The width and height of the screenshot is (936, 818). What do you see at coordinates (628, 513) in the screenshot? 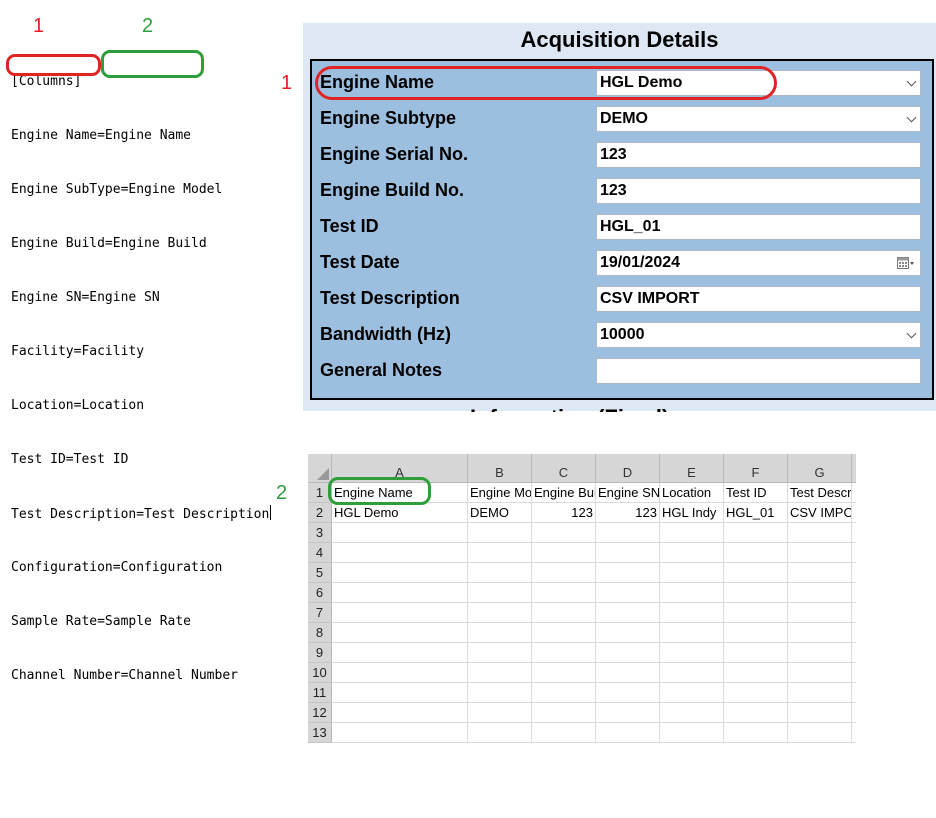
I see `cell-d2: 123` at bounding box center [628, 513].